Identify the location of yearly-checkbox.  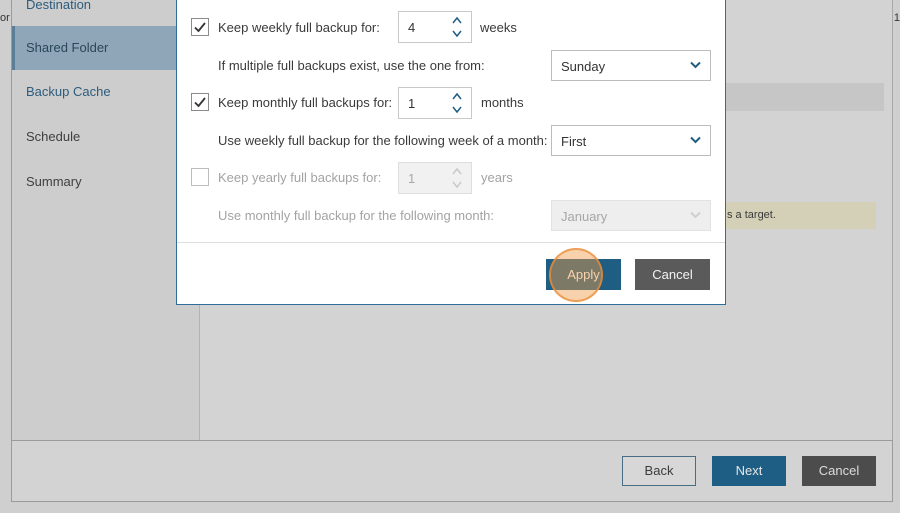
(200, 177).